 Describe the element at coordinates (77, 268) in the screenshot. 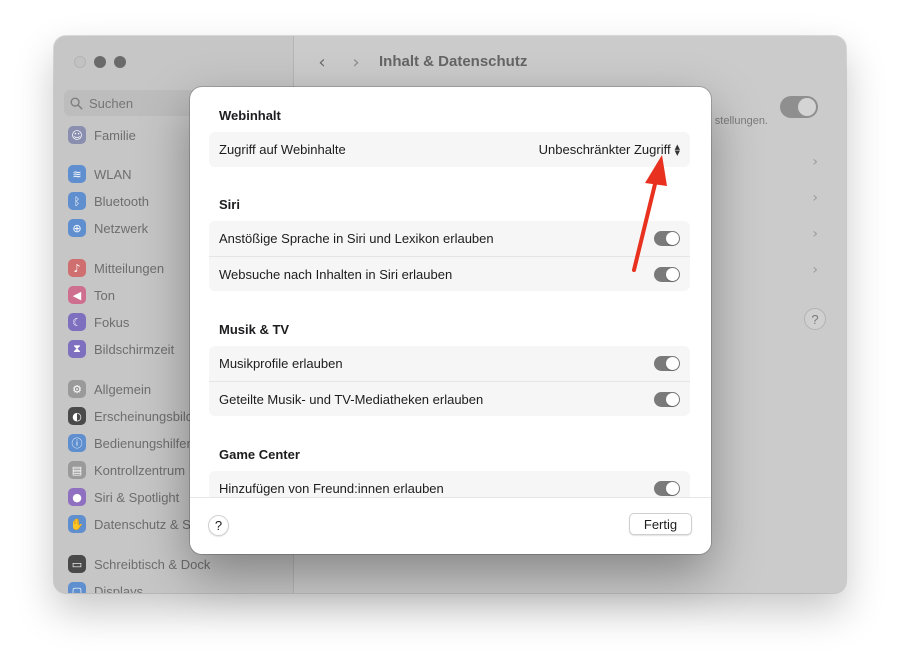

I see `bell-icon: ♪` at that location.